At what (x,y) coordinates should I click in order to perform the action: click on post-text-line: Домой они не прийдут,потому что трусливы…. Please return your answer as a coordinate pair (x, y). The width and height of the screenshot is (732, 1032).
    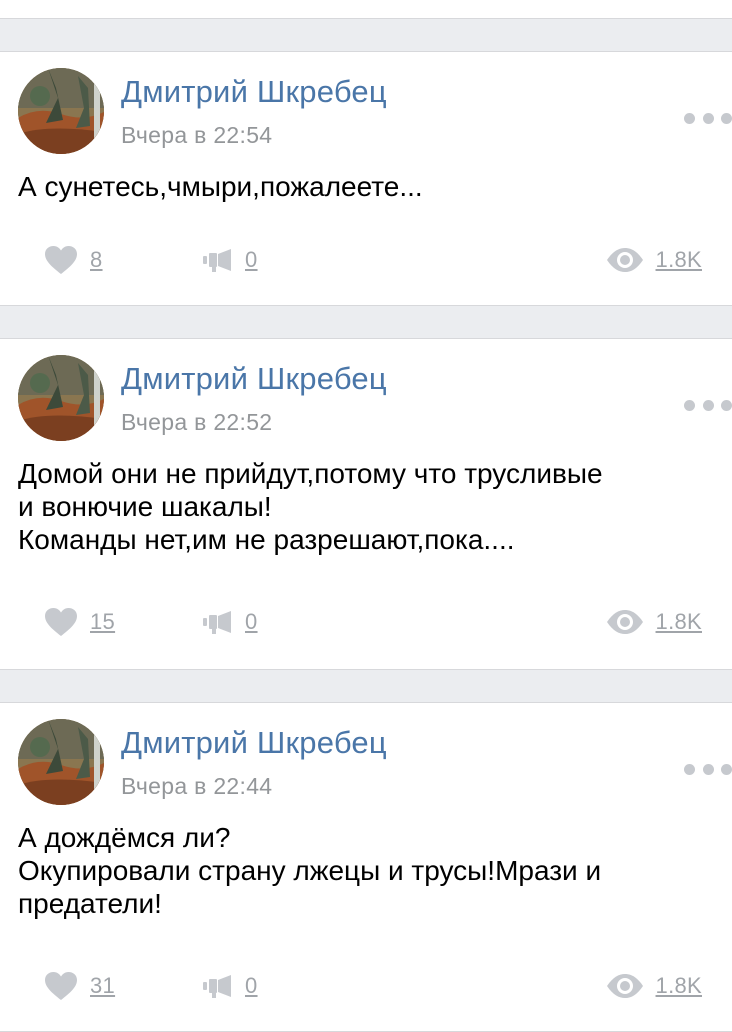
    Looking at the image, I should click on (310, 473).